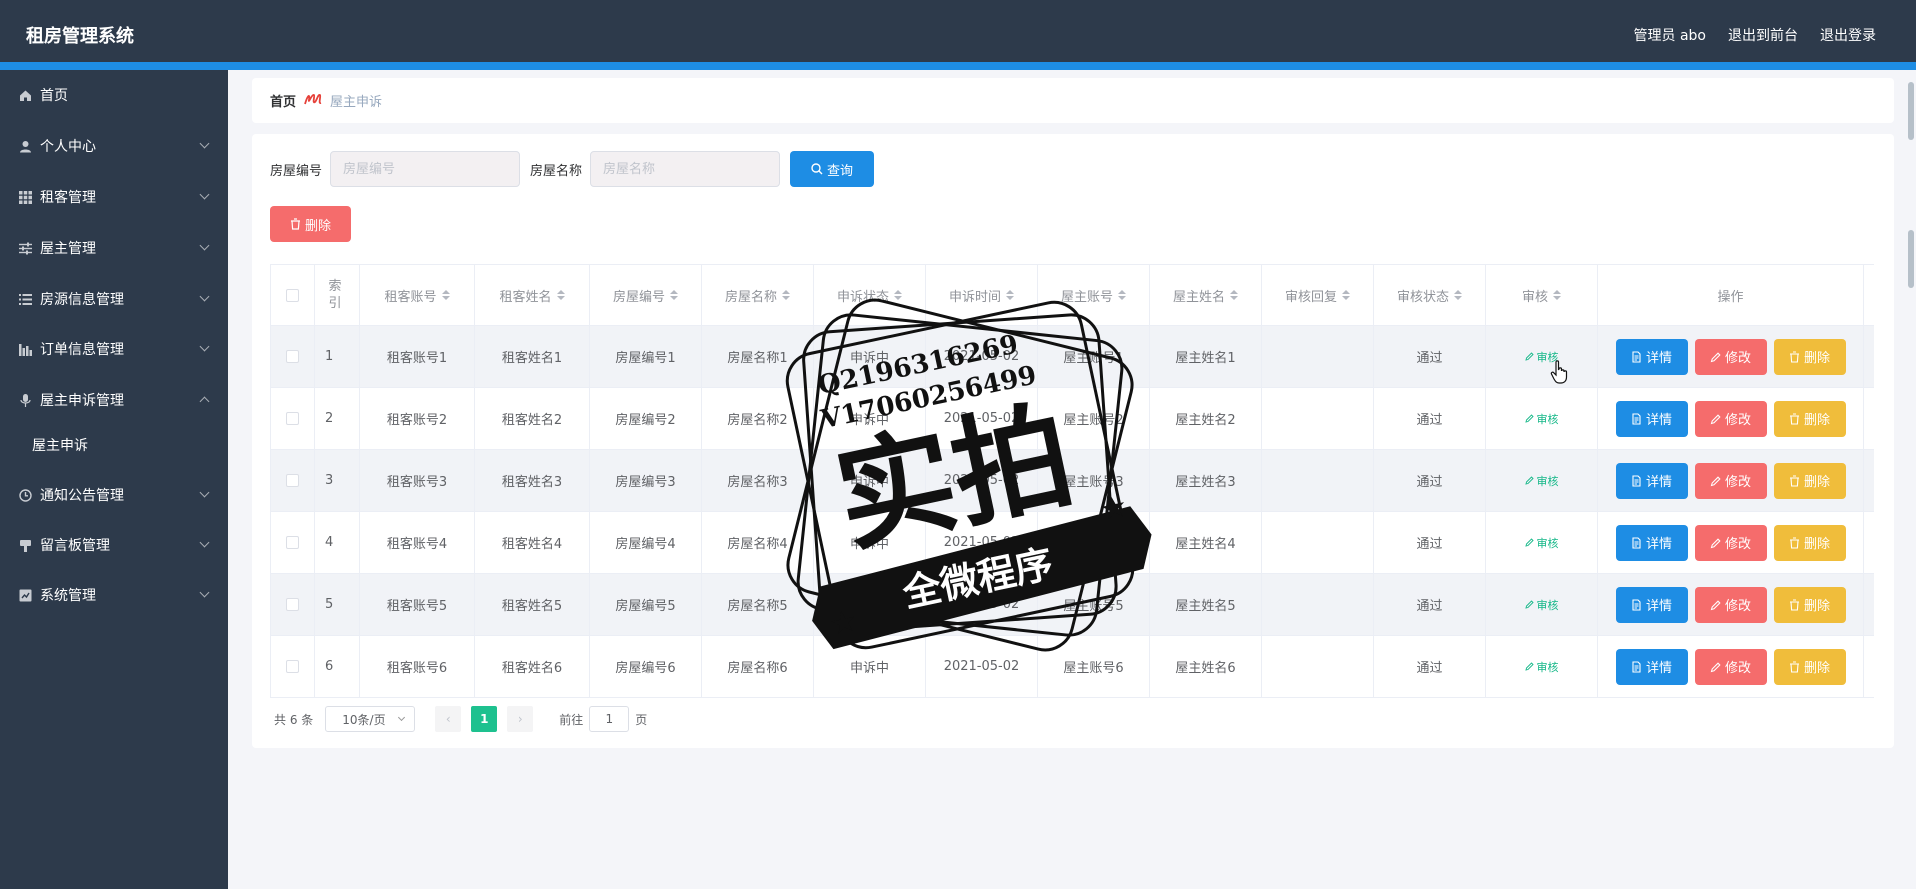 The image size is (1916, 889). Describe the element at coordinates (1911, 111) in the screenshot. I see `scrollbar-thumb-top` at that location.